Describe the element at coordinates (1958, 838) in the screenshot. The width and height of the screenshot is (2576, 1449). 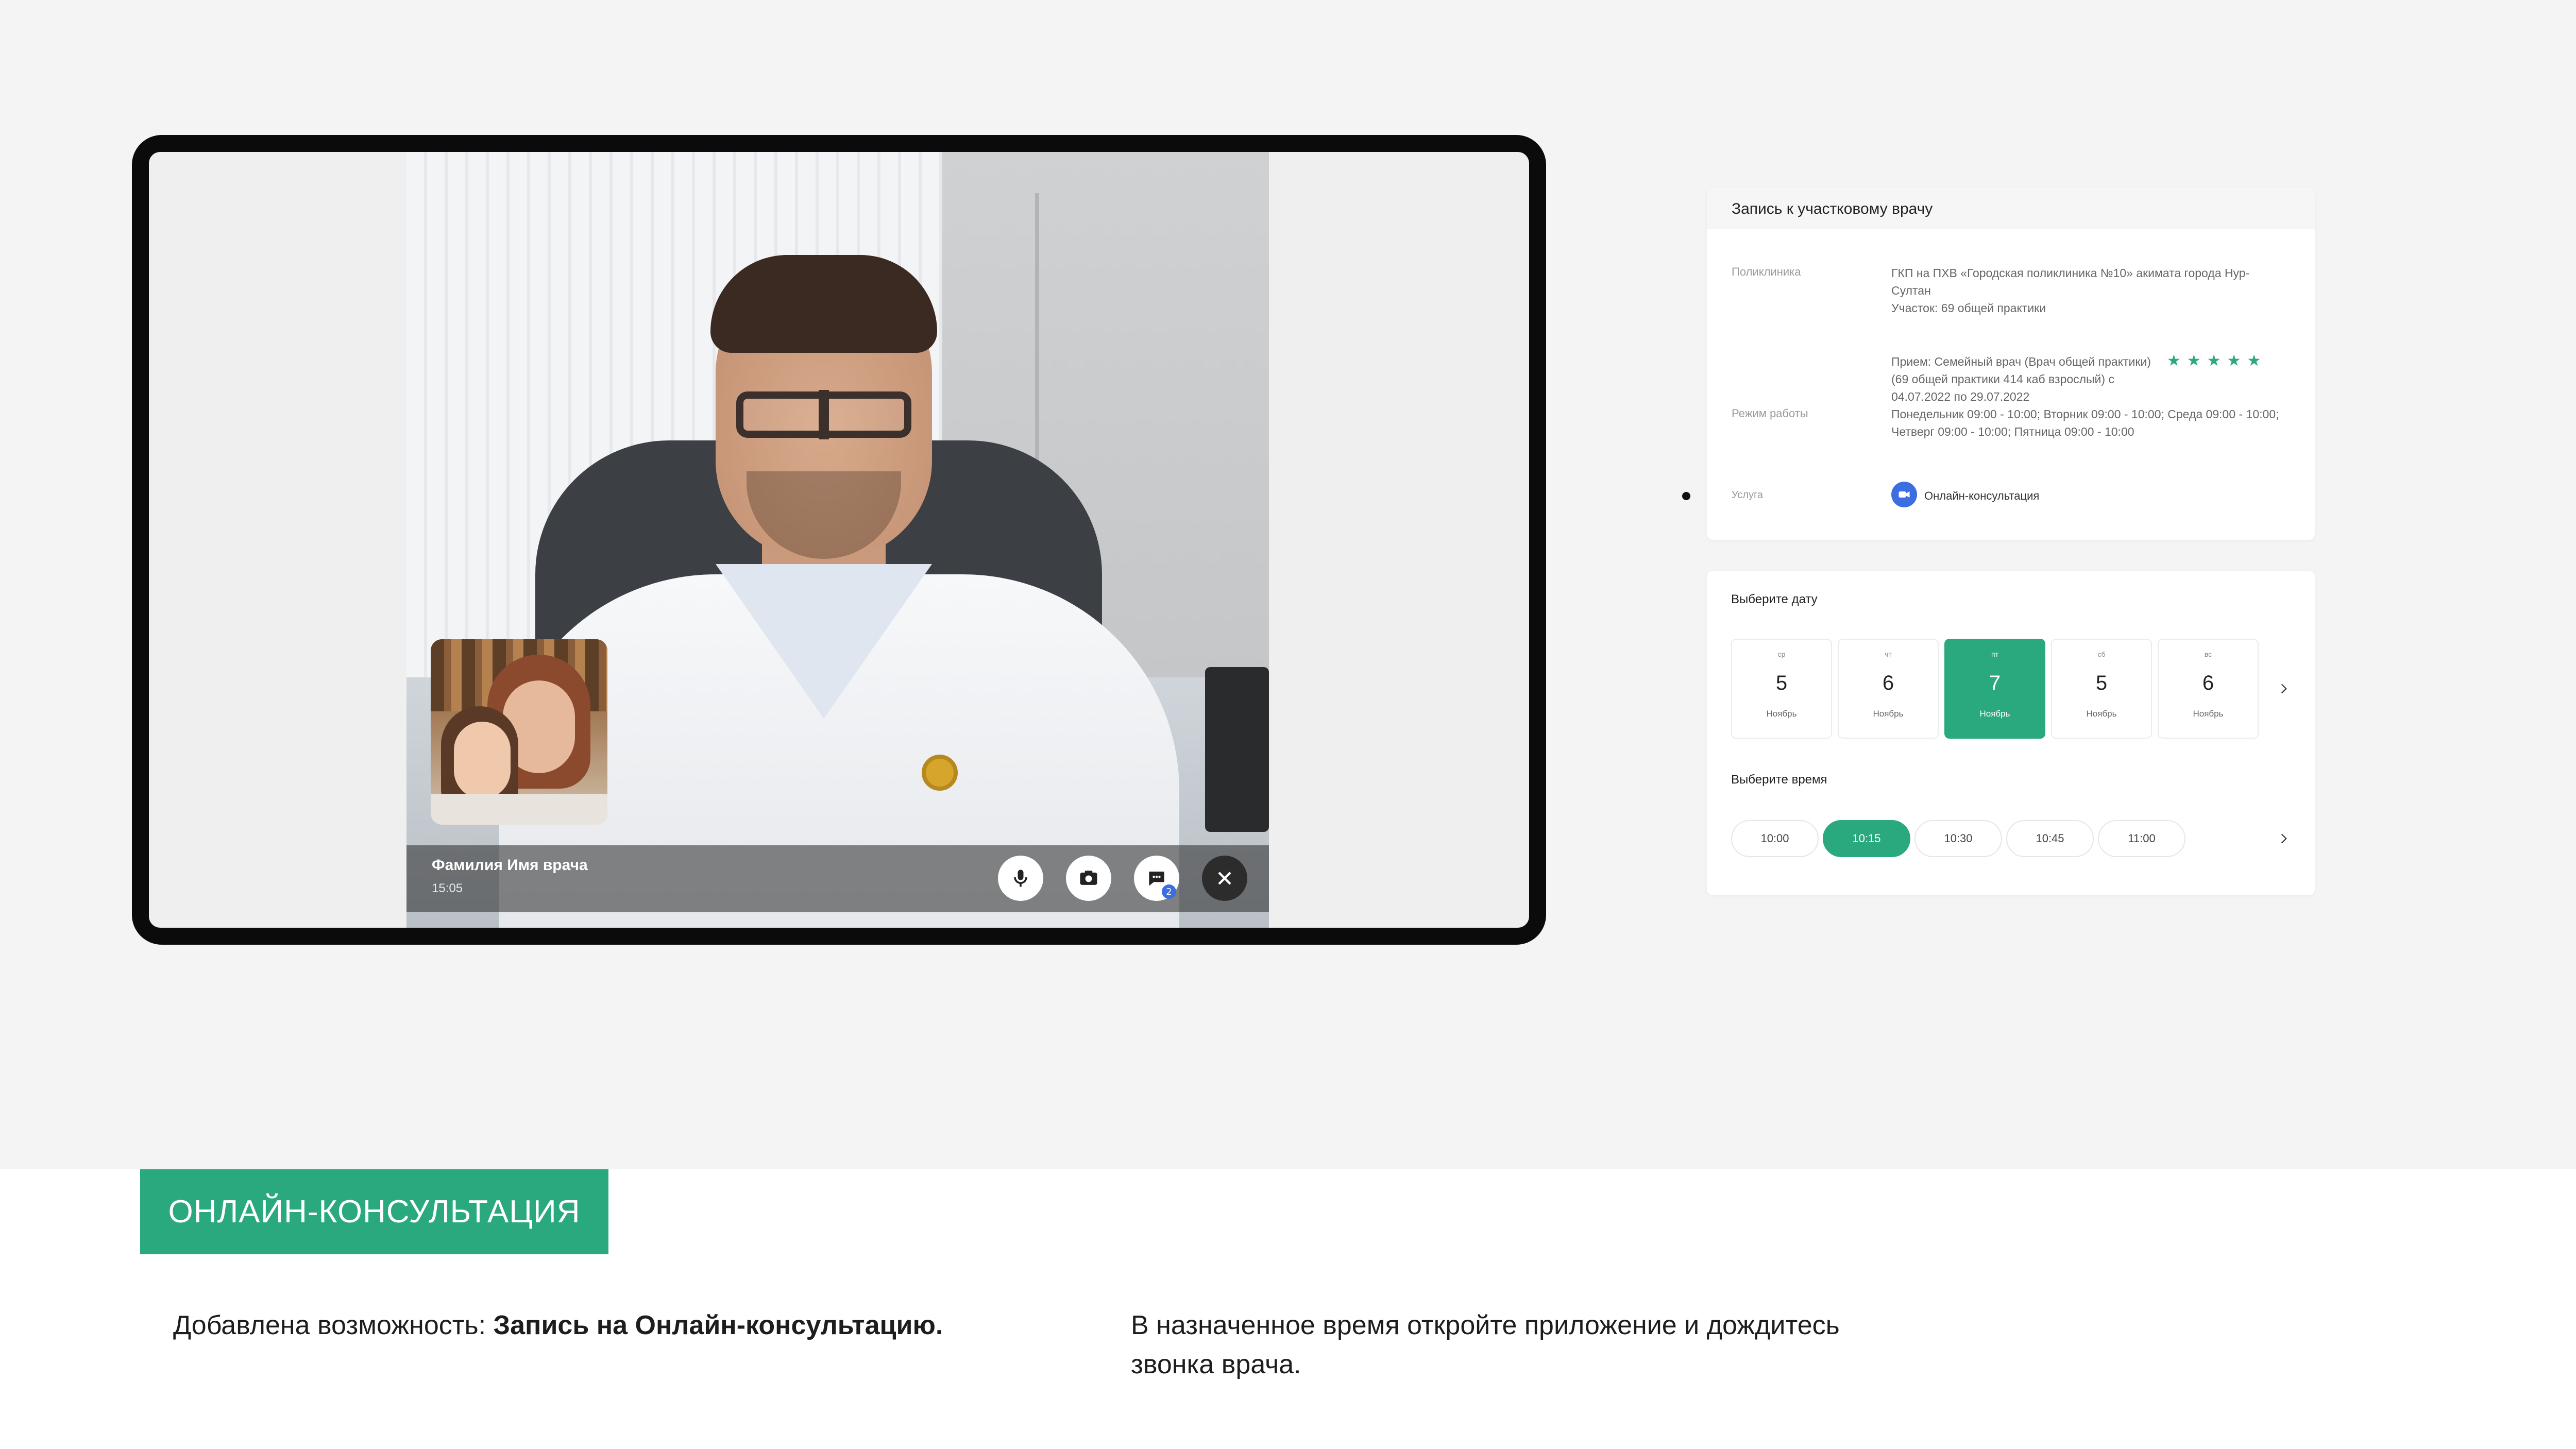
I see `time-slot: 10:30` at that location.